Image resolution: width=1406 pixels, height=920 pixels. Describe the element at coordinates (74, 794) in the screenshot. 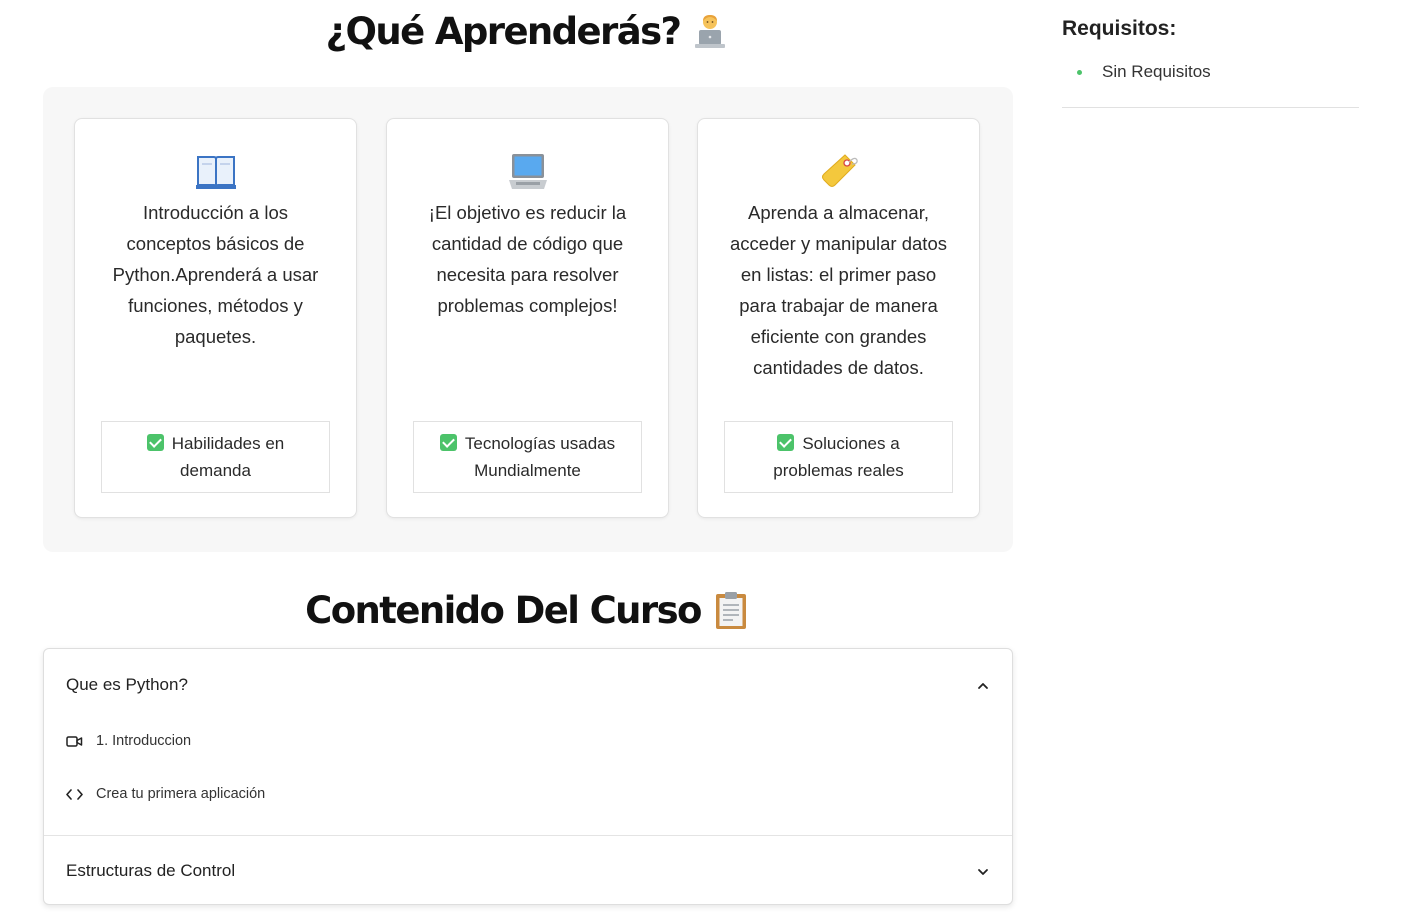

I see `code-icon` at that location.